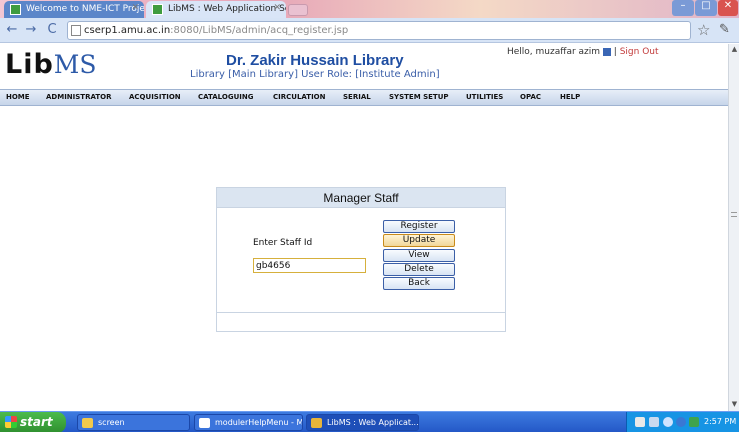  I want to click on tab-libms: LibMS : Web Application Secti ✕, so click(216, 9).